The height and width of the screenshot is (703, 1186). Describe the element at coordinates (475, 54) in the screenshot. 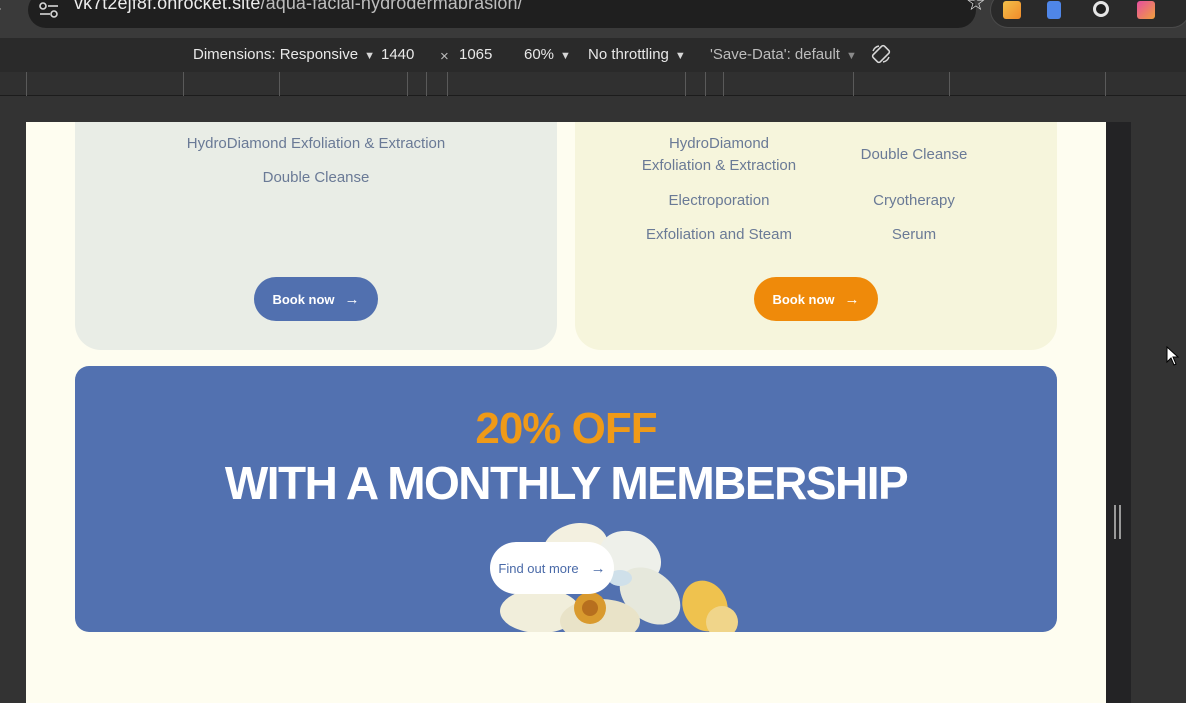

I see `height-input: 1065` at that location.